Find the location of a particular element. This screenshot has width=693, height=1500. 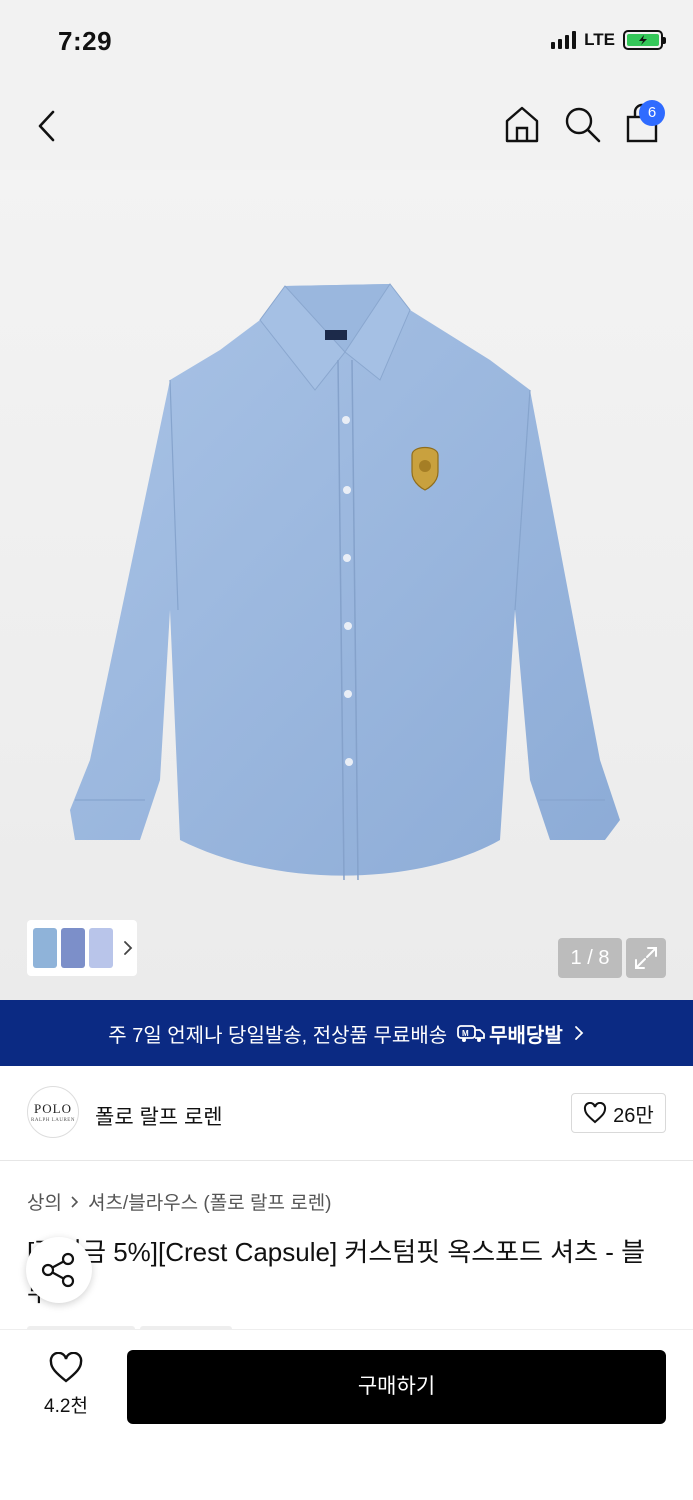

home-icon is located at coordinates (522, 124).